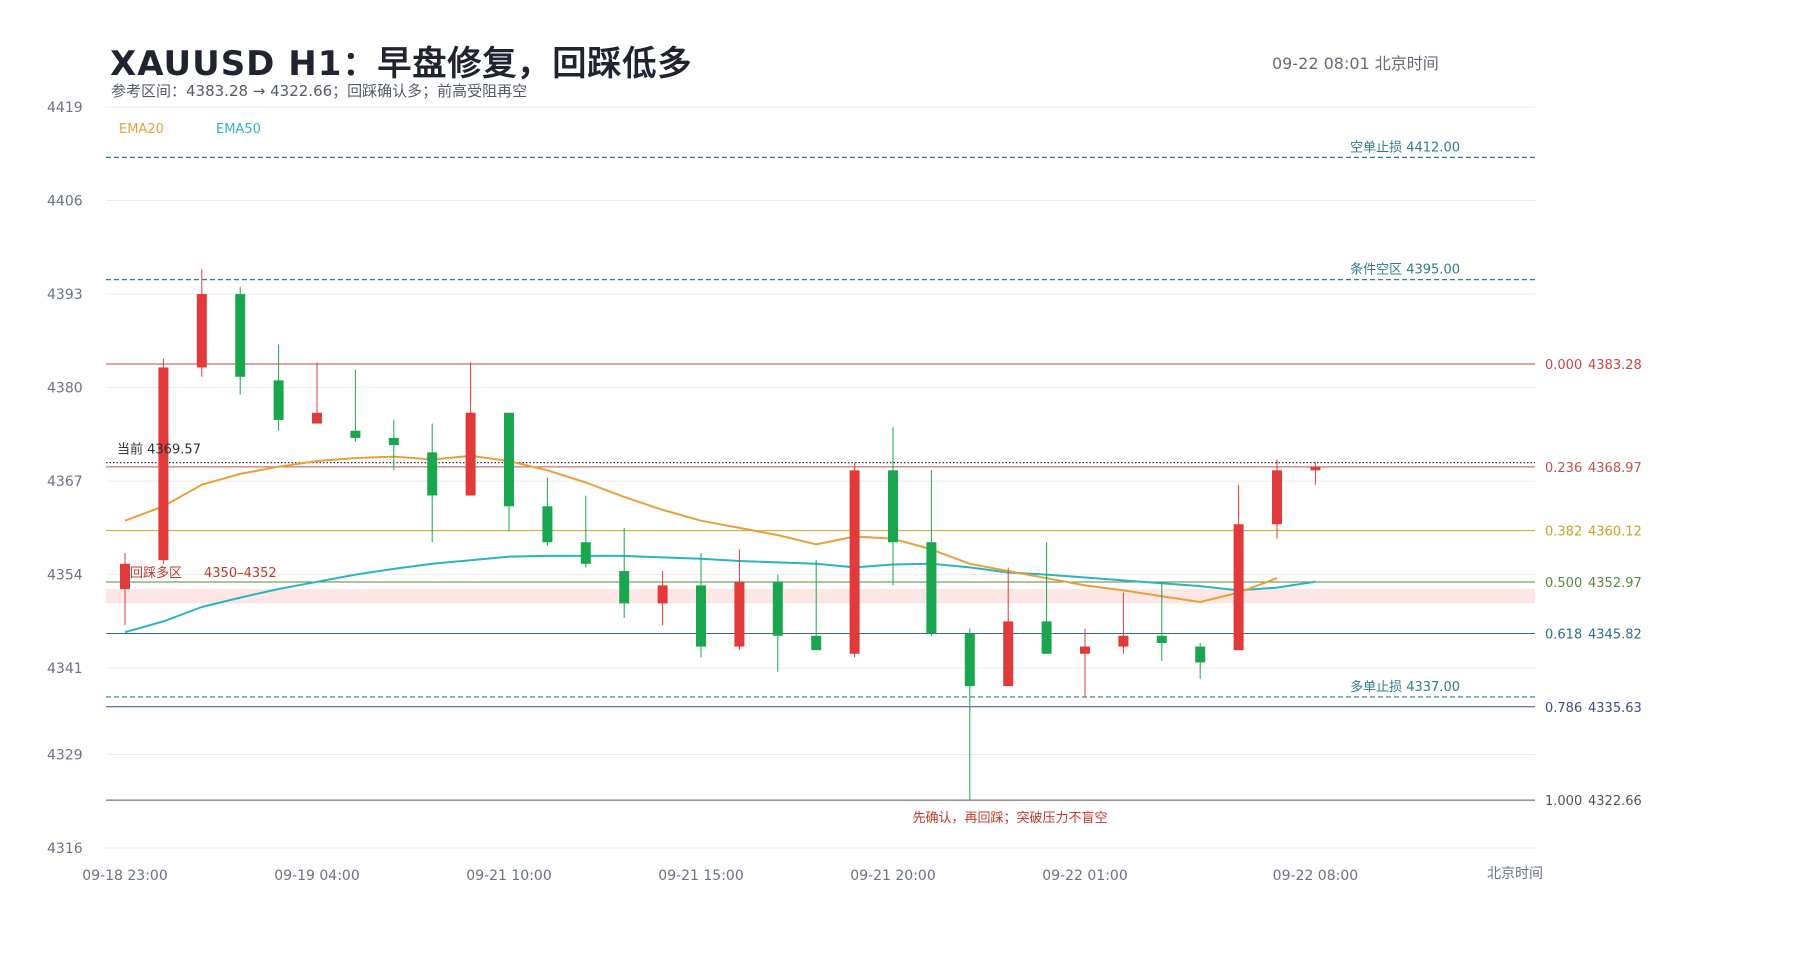 This screenshot has height=960, width=1800. What do you see at coordinates (700, 876) in the screenshot?
I see `x-tick-label: 09-21 15:00` at bounding box center [700, 876].